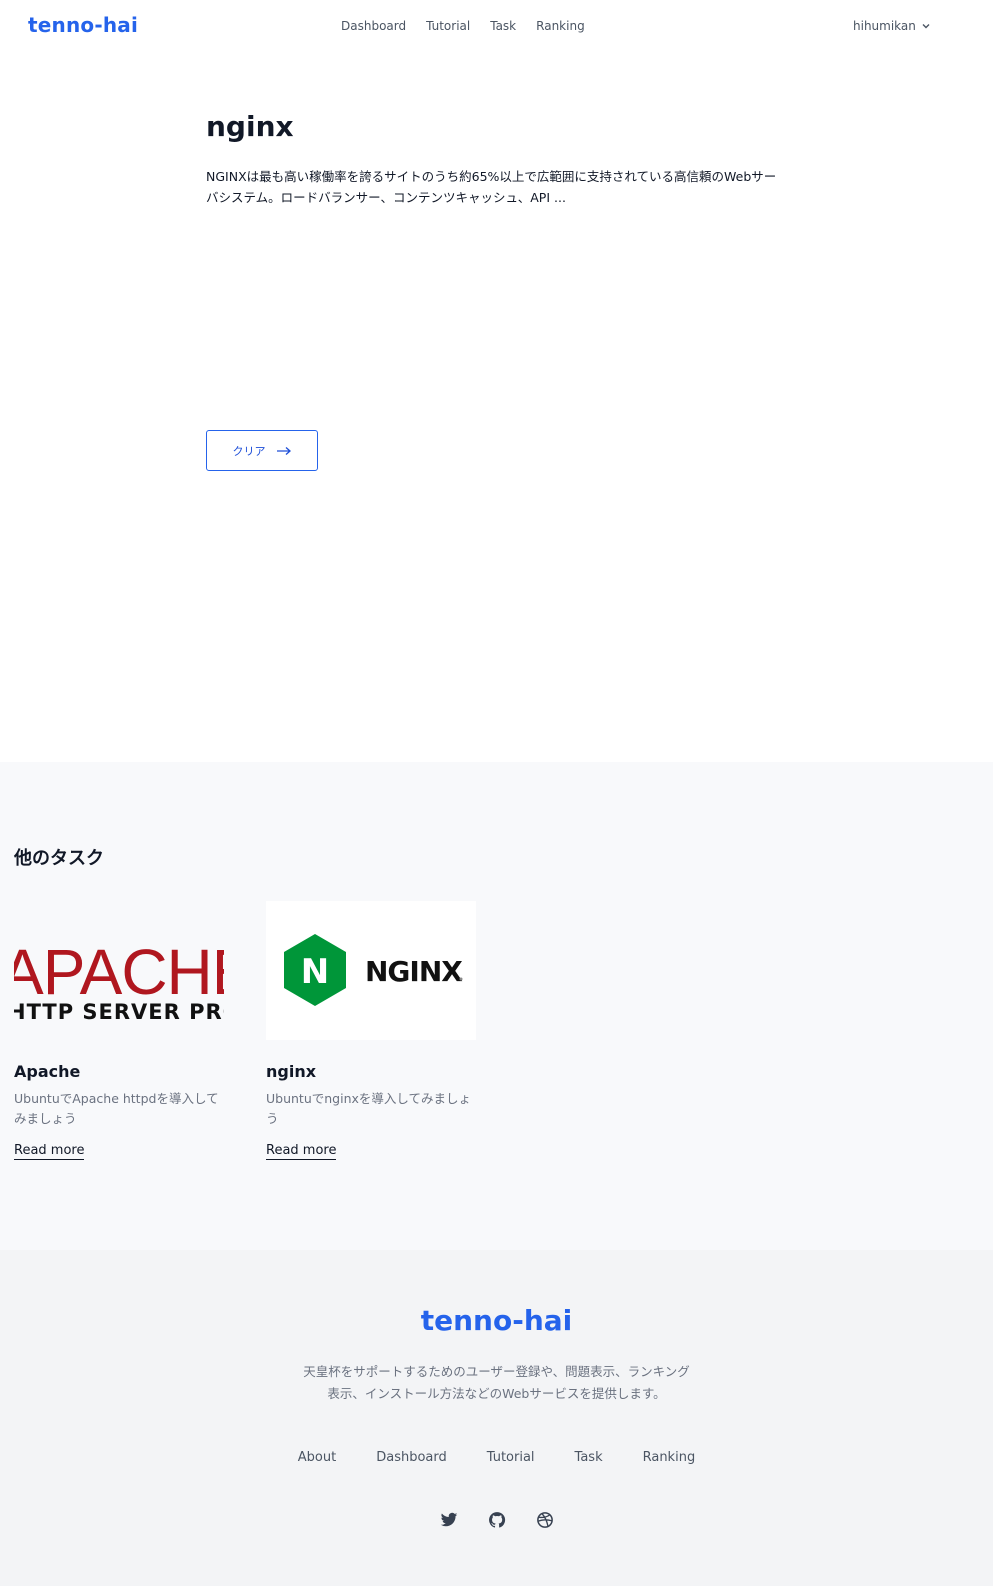 This screenshot has width=993, height=1586. I want to click on github-icon, so click(497, 1520).